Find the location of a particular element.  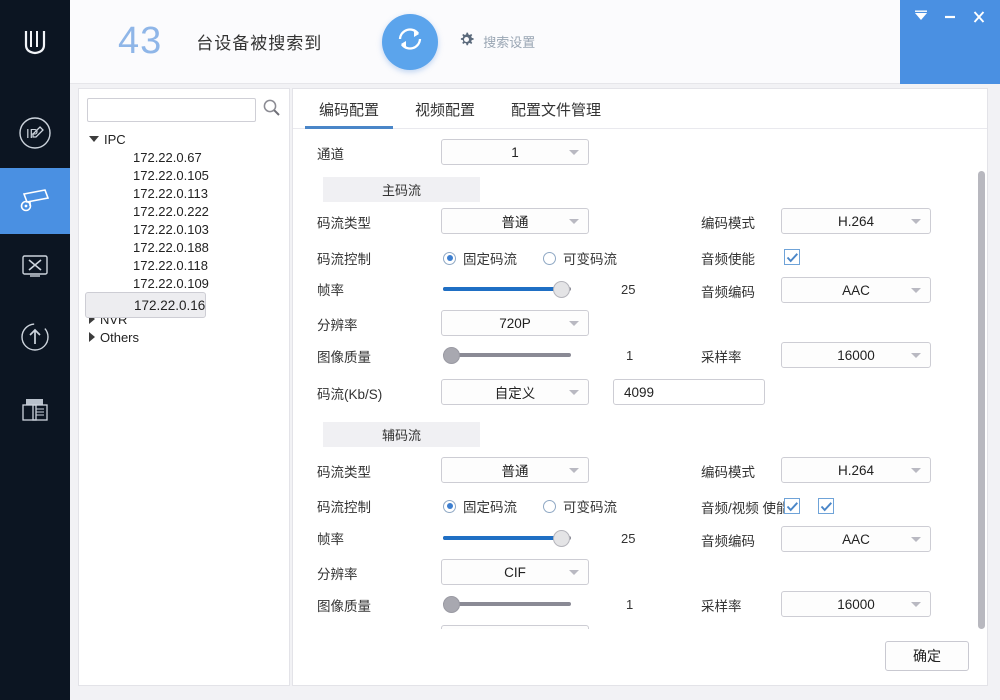

sub-stream-section-header: 辅码流 is located at coordinates (401, 434).